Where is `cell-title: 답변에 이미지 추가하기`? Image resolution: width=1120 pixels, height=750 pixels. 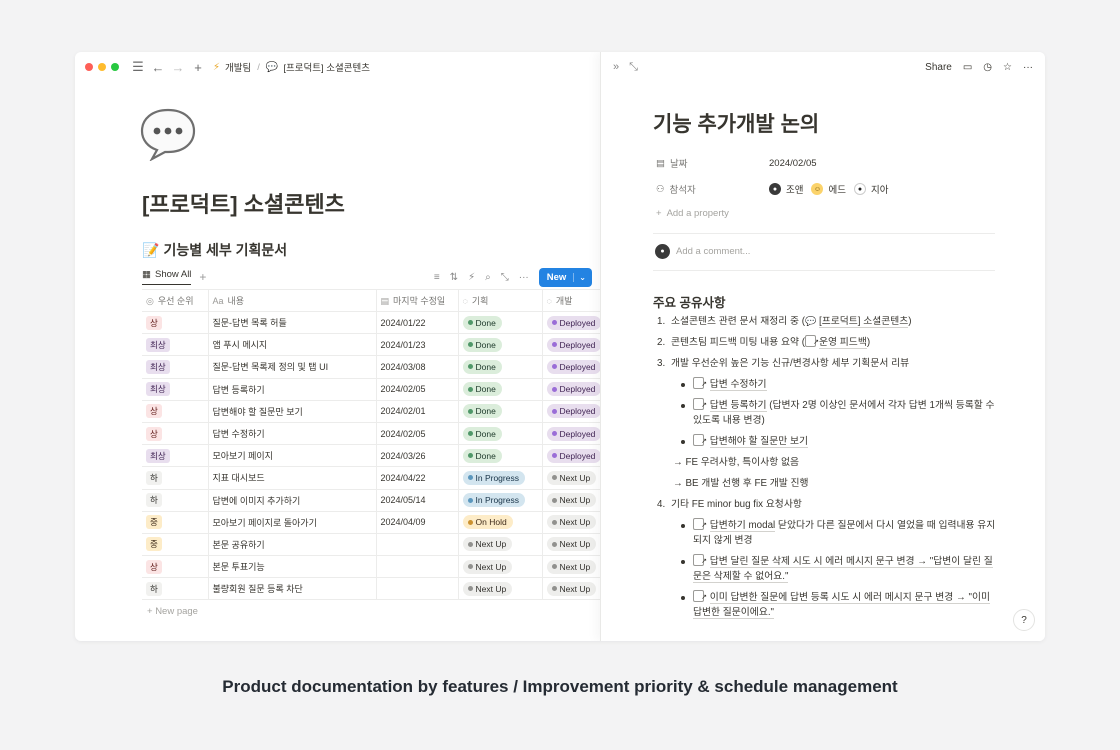
cell-title: 답변에 이미지 추가하기 is located at coordinates (291, 500).